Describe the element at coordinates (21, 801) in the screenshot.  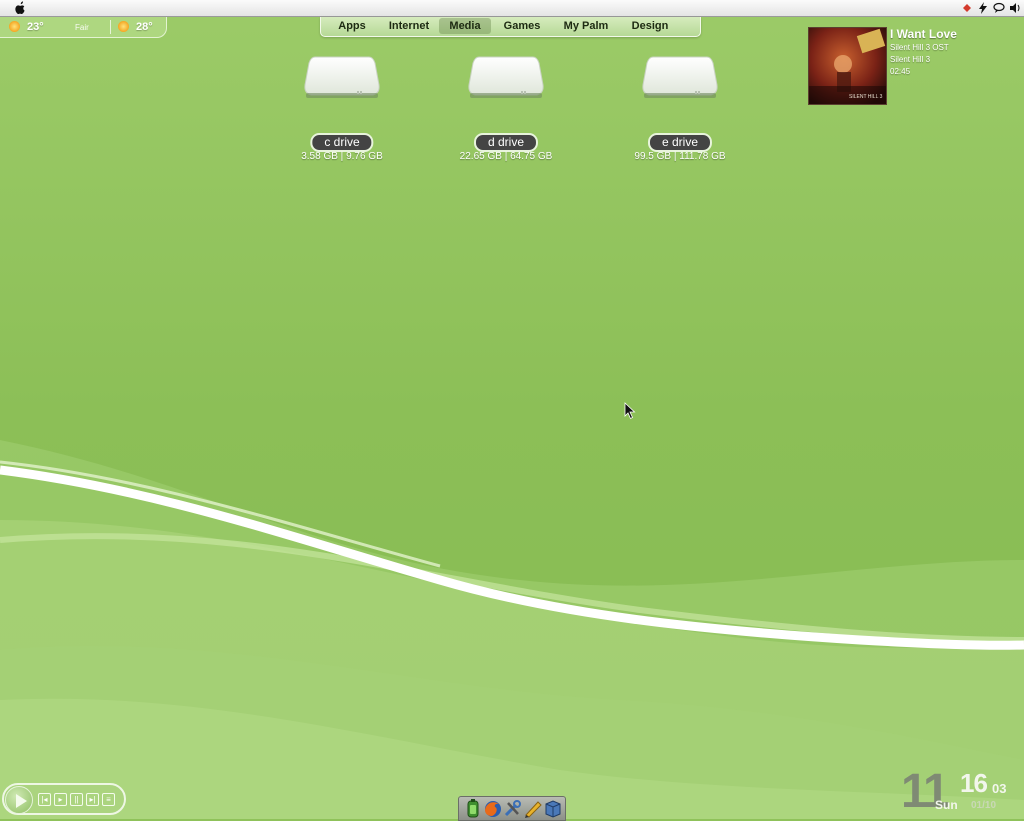
I see `play-icon` at that location.